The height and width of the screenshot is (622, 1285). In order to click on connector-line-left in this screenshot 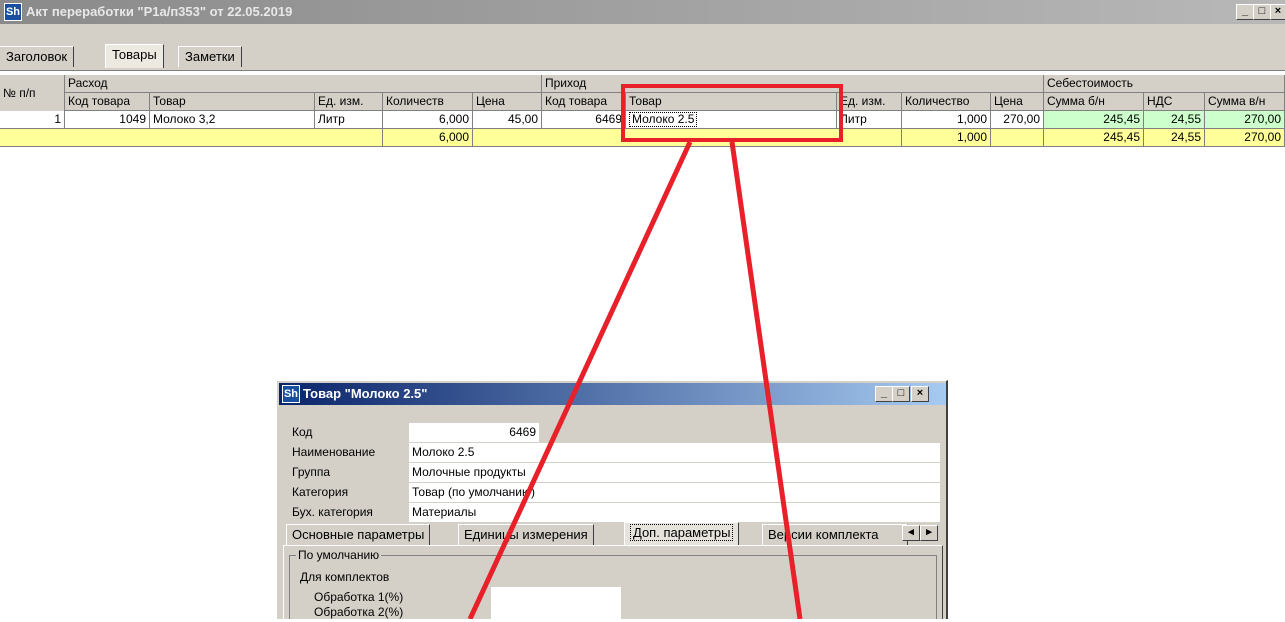, I will do `click(580, 379)`.